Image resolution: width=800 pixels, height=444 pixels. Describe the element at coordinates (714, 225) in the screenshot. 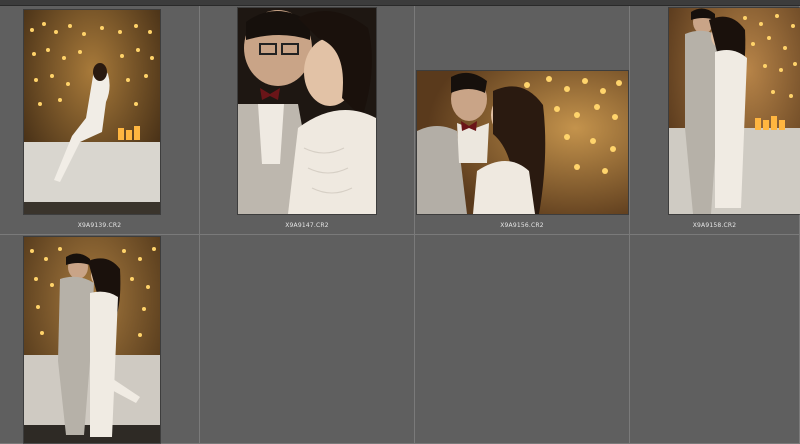

I see `thumbnail-filename-4: X9A9158.CR2` at that location.